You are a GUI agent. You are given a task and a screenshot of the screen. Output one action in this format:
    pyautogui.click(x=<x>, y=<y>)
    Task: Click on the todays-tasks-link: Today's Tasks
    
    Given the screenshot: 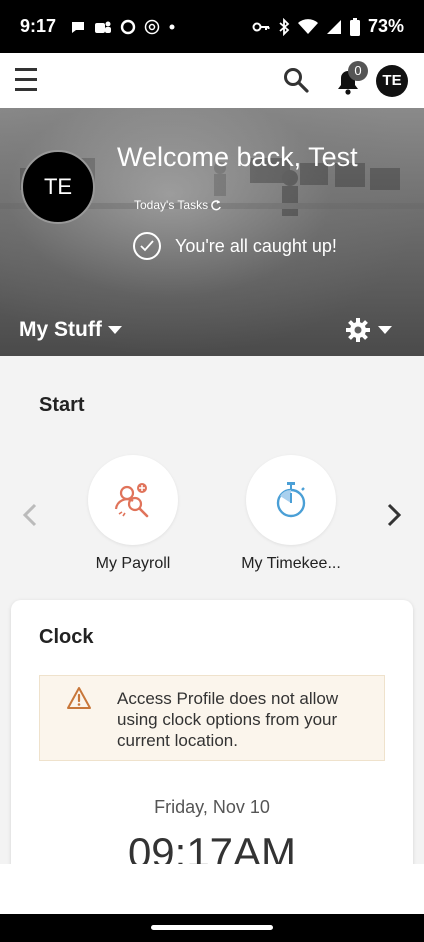 What is the action you would take?
    pyautogui.click(x=178, y=205)
    